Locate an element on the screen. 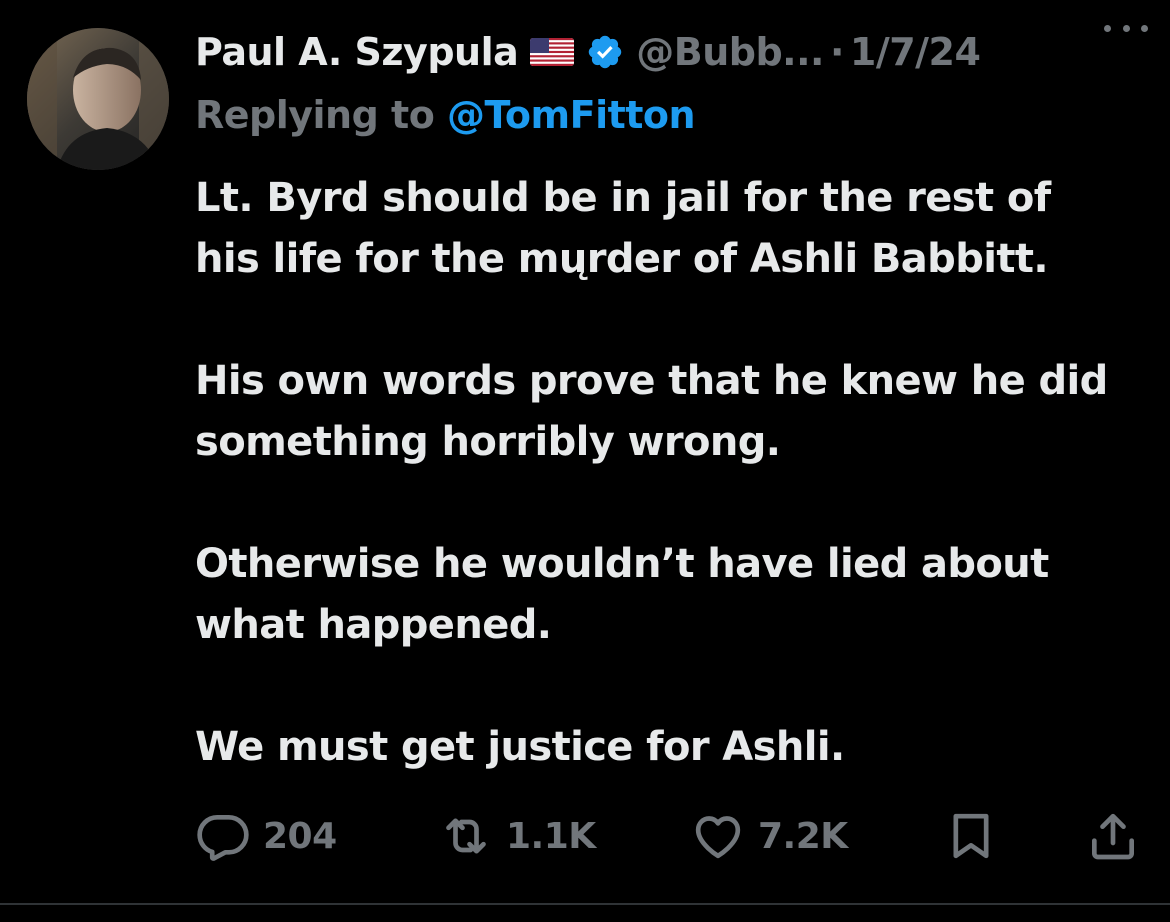  author-display-name: Paul A. Szypula is located at coordinates (357, 52).